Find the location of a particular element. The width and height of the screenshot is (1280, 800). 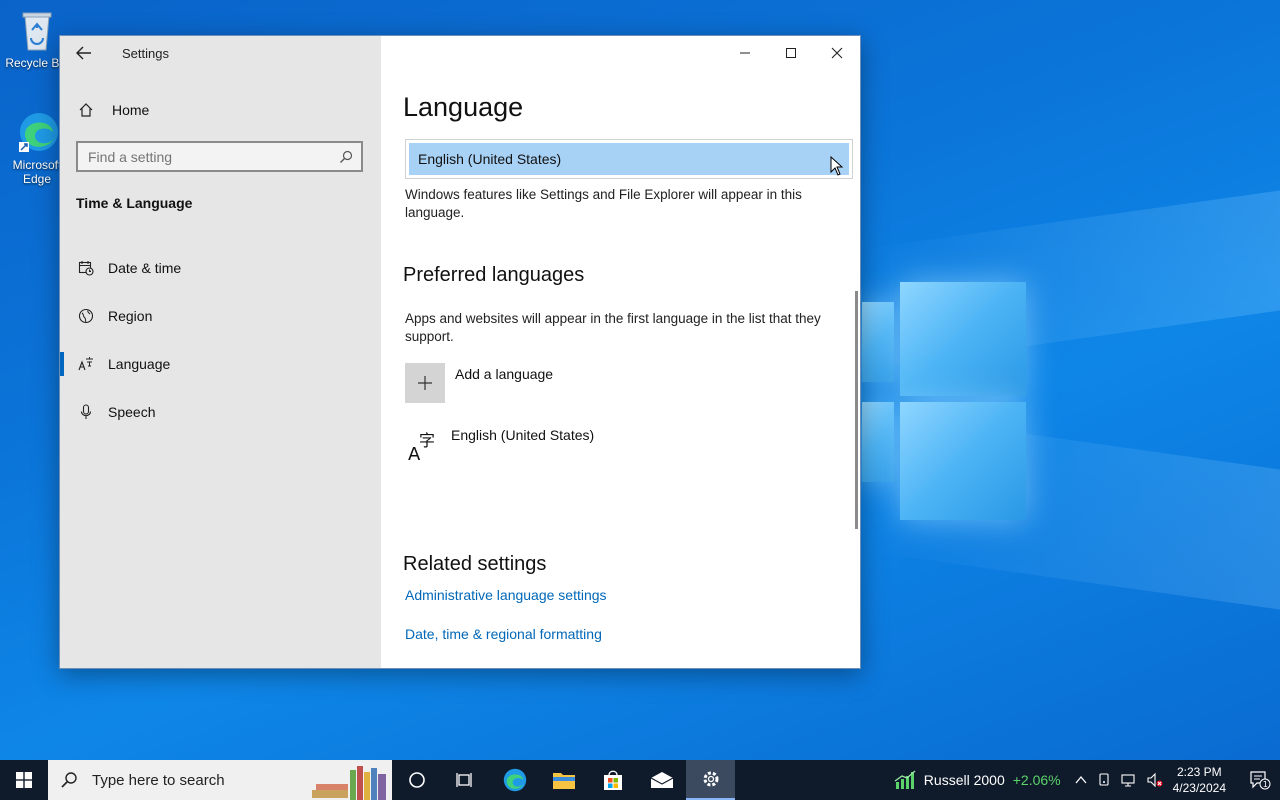

stock-name: Russell 2000 is located at coordinates (964, 780).